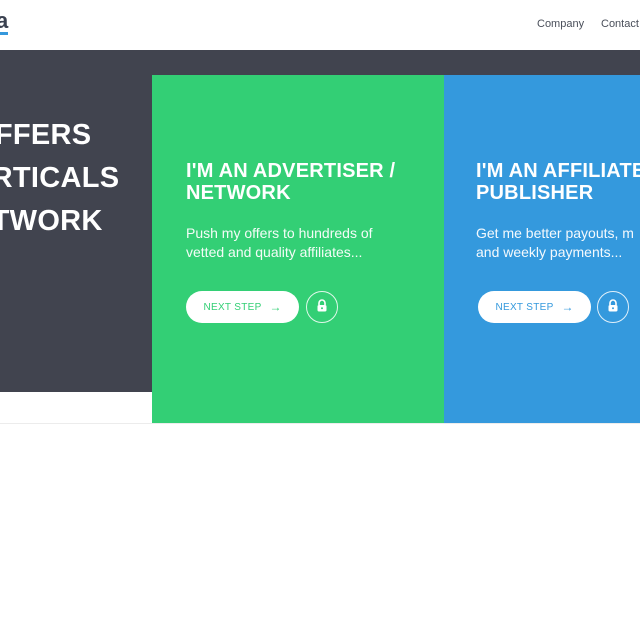 This screenshot has height=640, width=640. I want to click on main-nav: Company Contact, so click(320, 26).